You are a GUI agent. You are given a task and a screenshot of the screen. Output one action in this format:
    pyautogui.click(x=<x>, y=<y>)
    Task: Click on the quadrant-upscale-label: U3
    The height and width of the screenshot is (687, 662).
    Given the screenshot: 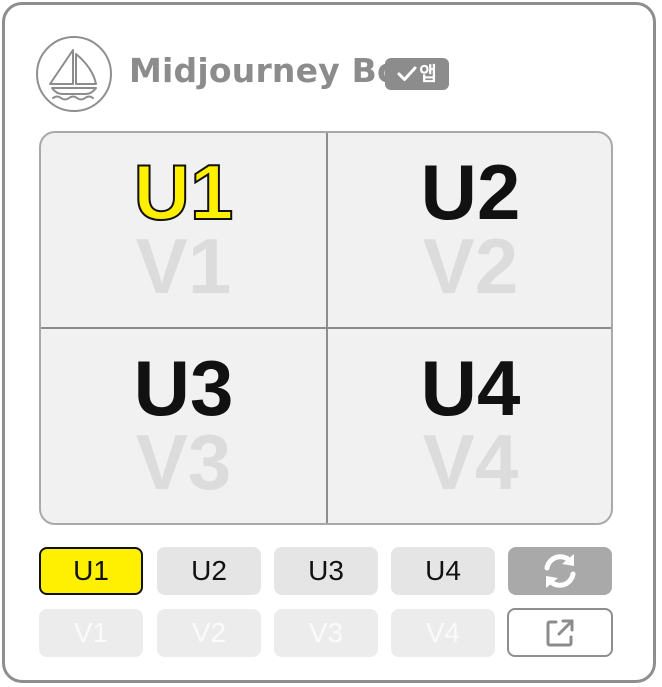 What is the action you would take?
    pyautogui.click(x=183, y=388)
    